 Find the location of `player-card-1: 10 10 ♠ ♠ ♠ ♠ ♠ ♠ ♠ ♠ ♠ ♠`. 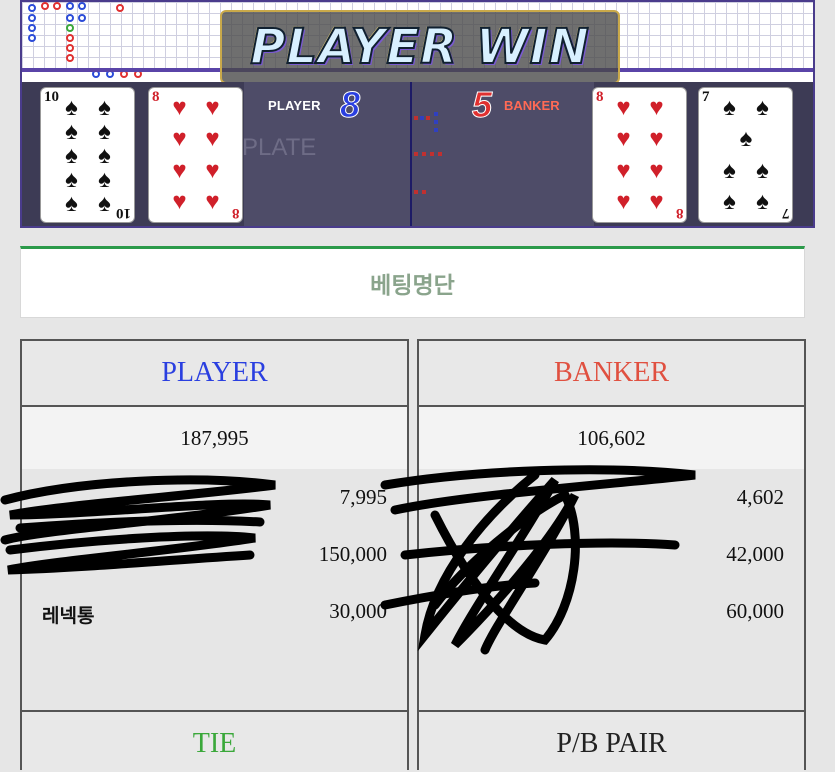

player-card-1: 10 10 ♠ ♠ ♠ ♠ ♠ ♠ ♠ ♠ ♠ ♠ is located at coordinates (87, 155).